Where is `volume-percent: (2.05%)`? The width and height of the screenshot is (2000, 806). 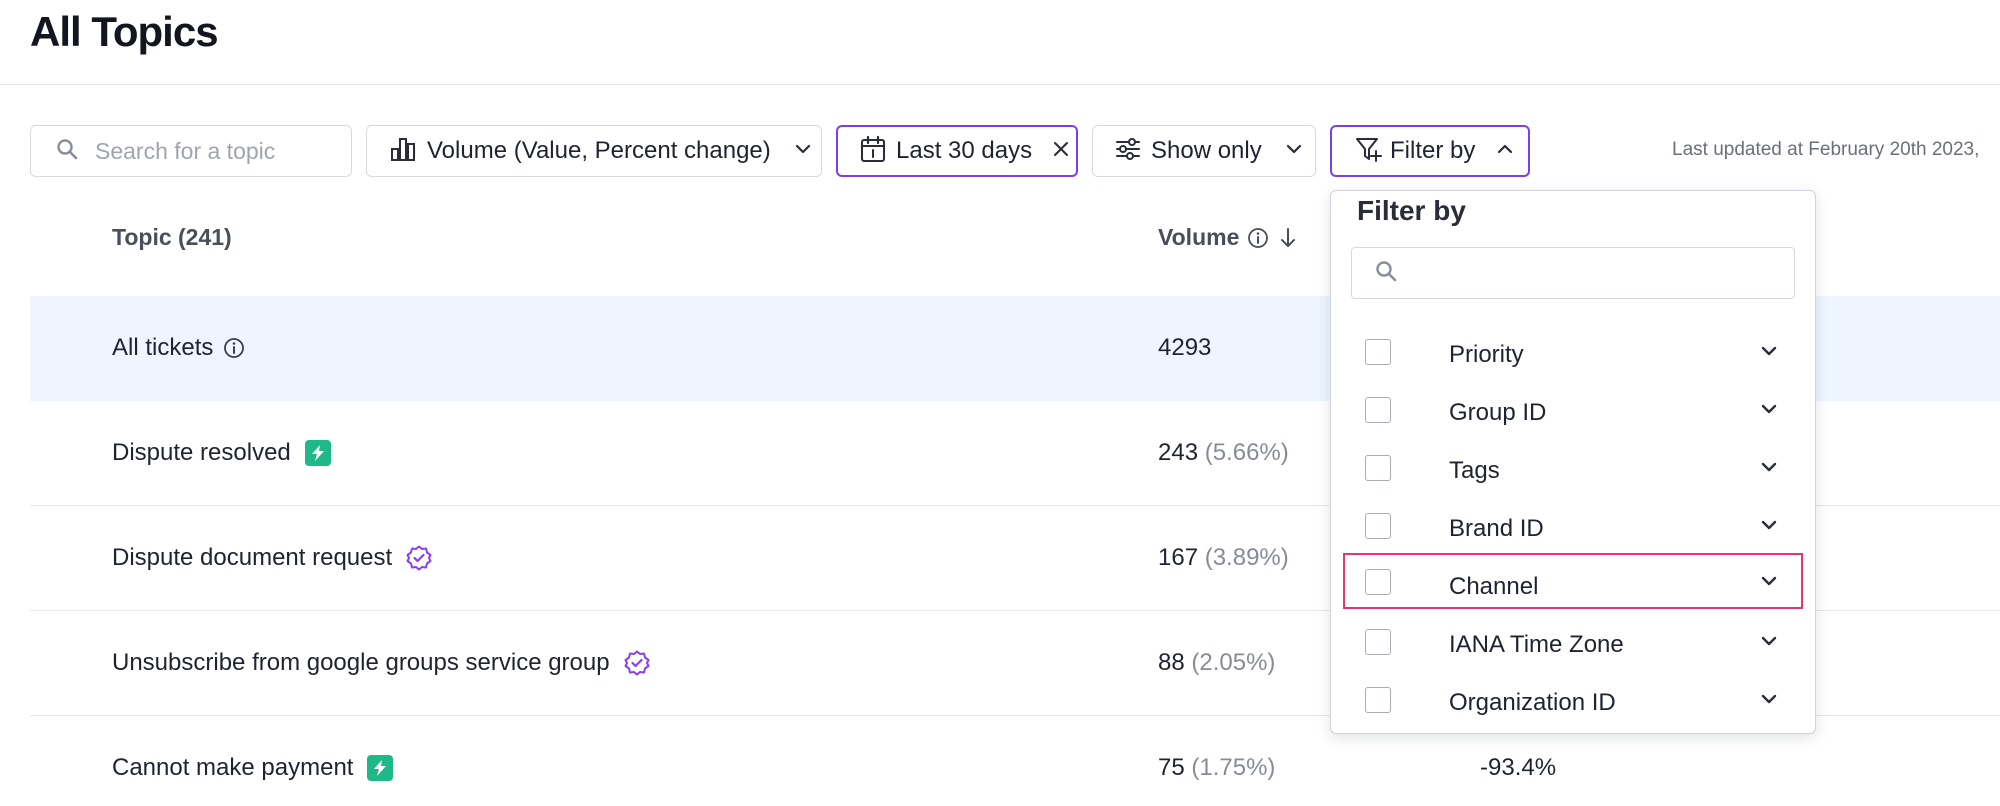 volume-percent: (2.05%) is located at coordinates (1233, 662).